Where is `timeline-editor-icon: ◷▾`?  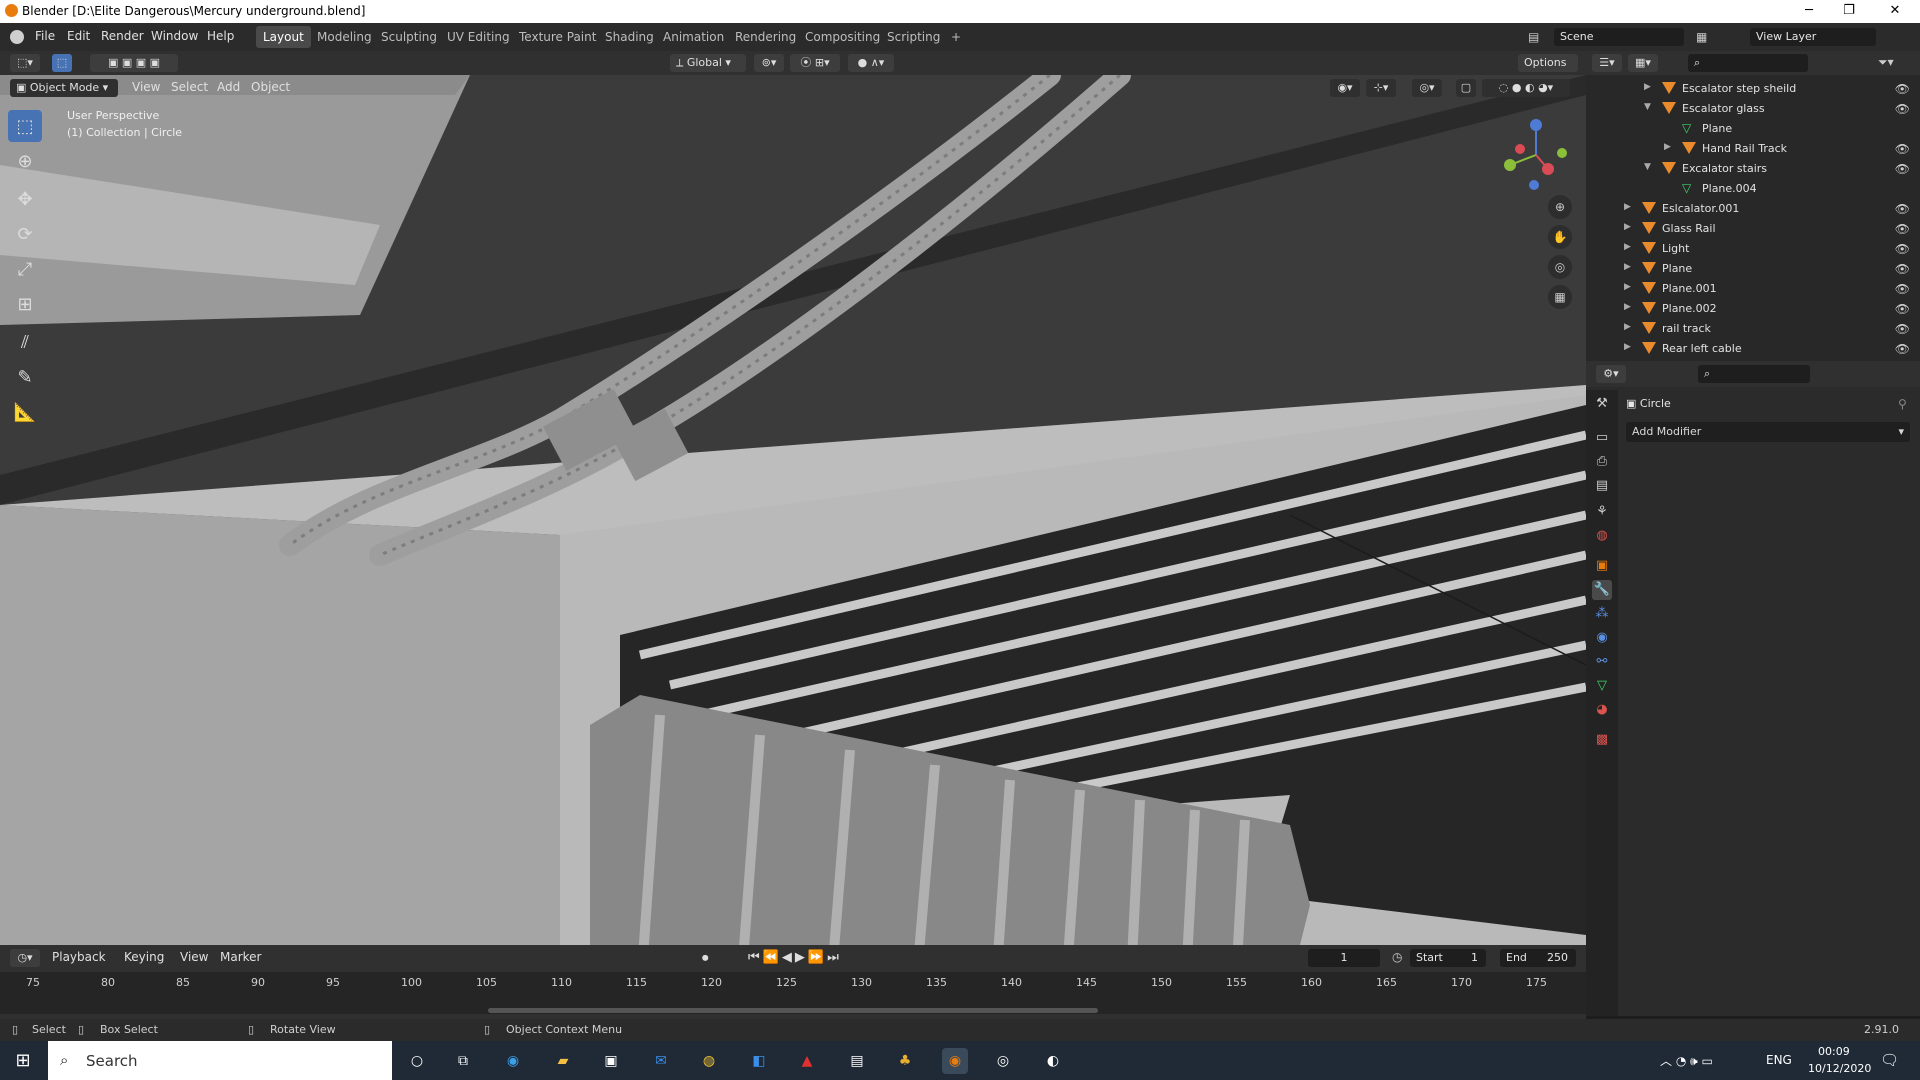
timeline-editor-icon: ◷▾ is located at coordinates (25, 958).